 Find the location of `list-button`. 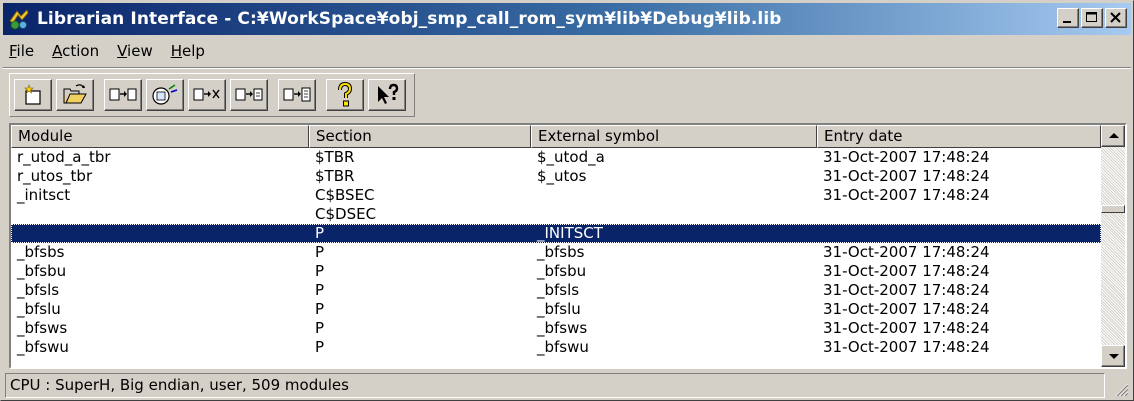

list-button is located at coordinates (297, 95).